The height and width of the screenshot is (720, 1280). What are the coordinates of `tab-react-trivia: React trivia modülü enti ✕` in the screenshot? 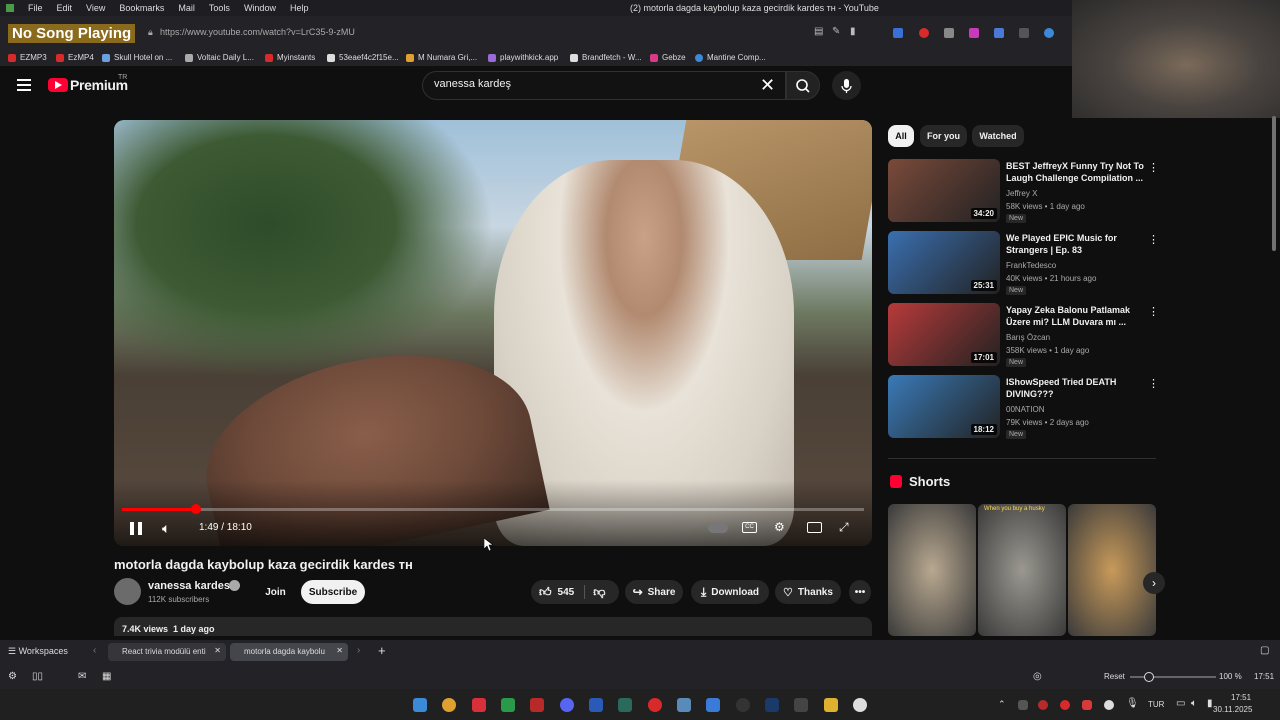 It's located at (167, 652).